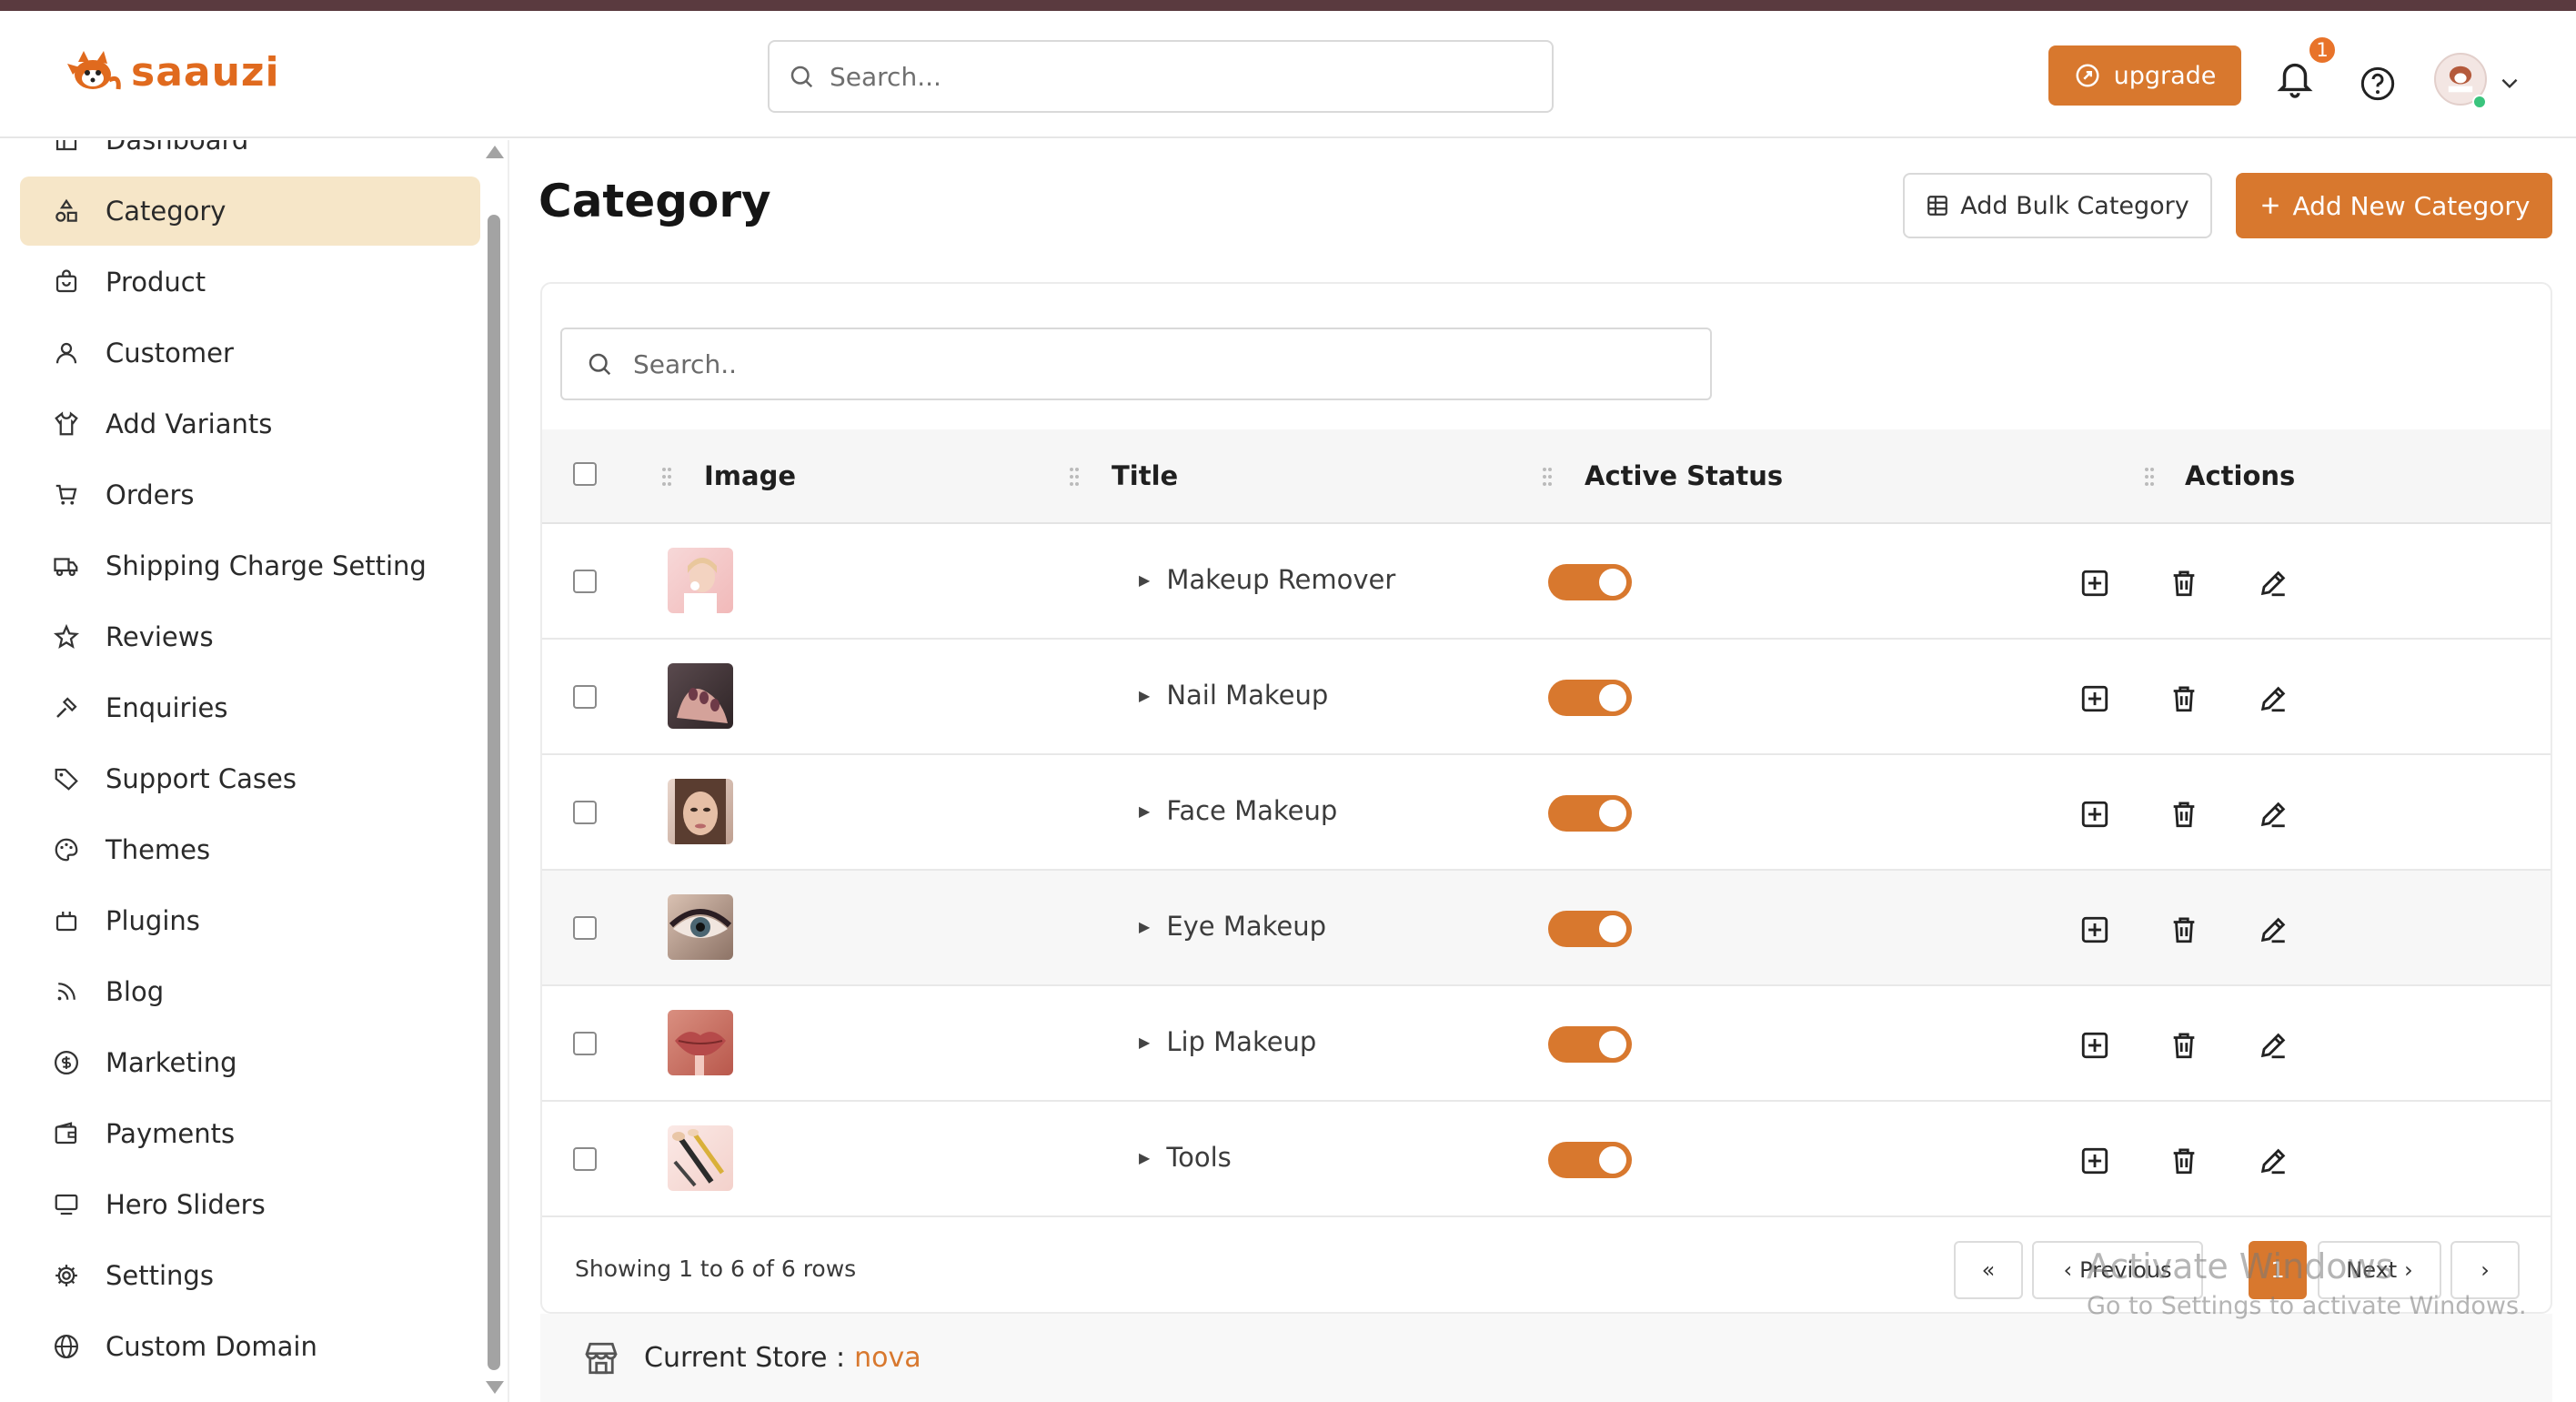 The width and height of the screenshot is (2576, 1402). I want to click on sidebar-item-shipping: Shipping Charge Setting, so click(250, 565).